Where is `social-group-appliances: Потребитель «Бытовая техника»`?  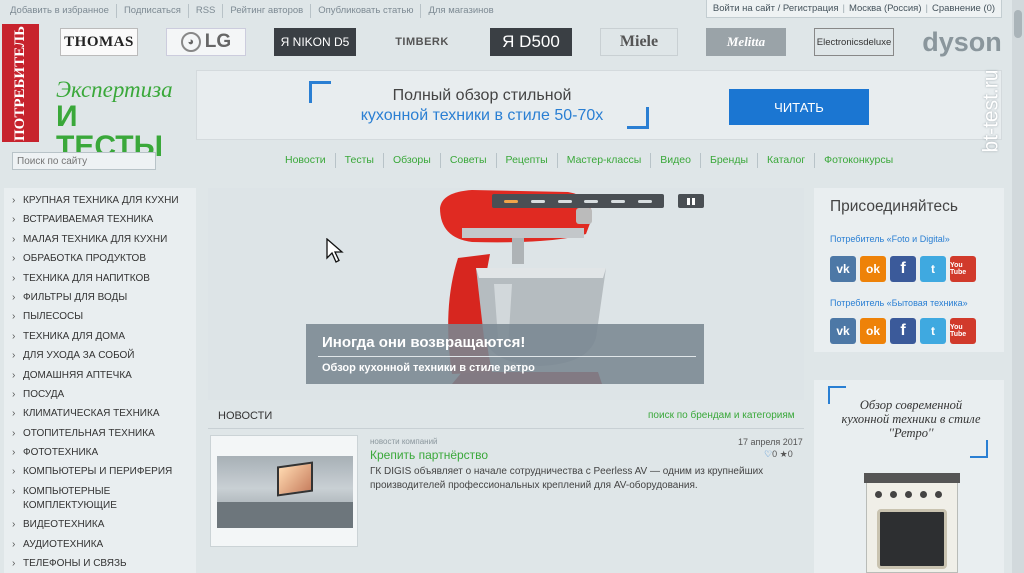
social-group-appliances: Потребитель «Бытовая техника» is located at coordinates (899, 303).